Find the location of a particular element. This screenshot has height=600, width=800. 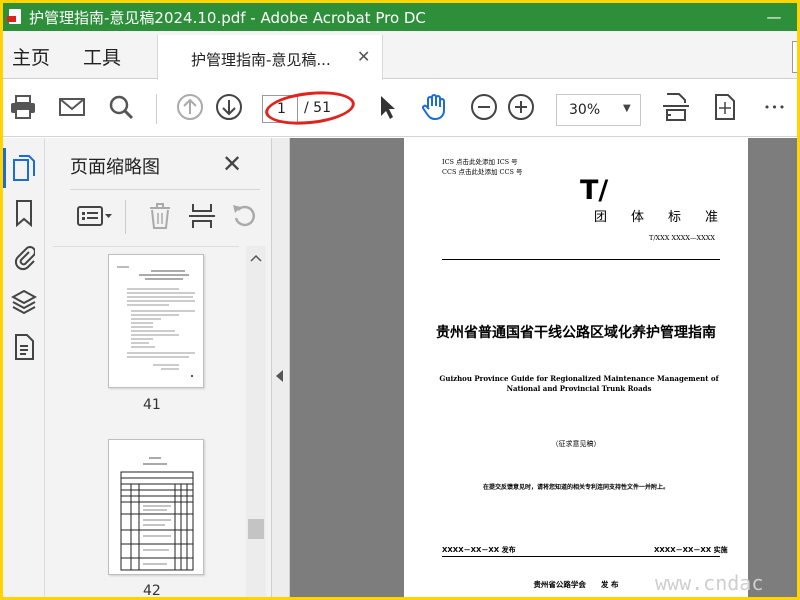

full-screen-icon is located at coordinates (725, 107).